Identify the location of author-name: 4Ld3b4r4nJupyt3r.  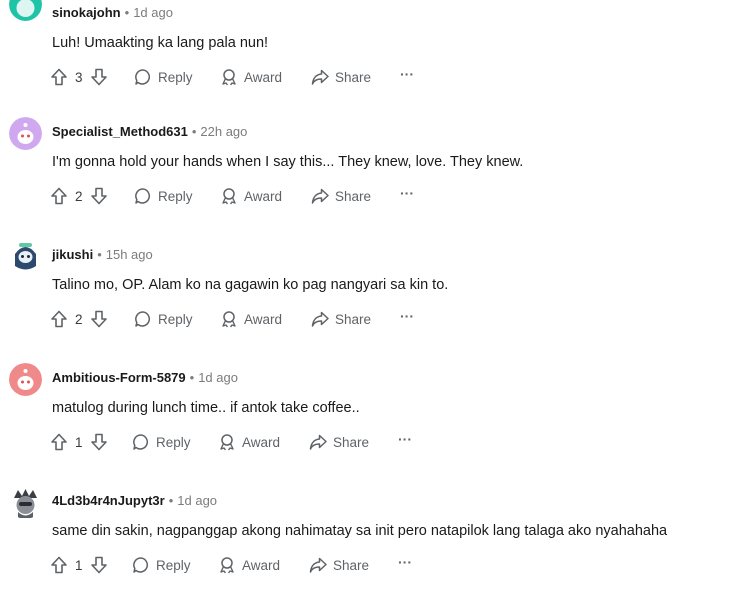
(108, 500).